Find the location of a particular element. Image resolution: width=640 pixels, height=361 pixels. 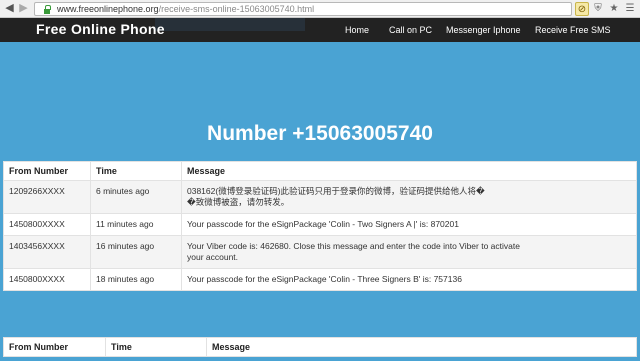

block-icon: ⊘ is located at coordinates (582, 9).